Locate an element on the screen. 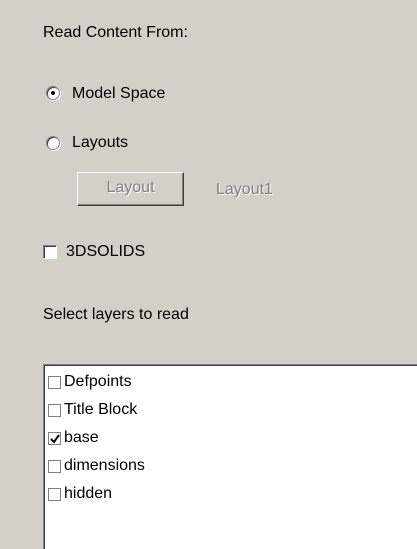 The width and height of the screenshot is (417, 549). select-layers-label: Select layers to read is located at coordinates (116, 314).